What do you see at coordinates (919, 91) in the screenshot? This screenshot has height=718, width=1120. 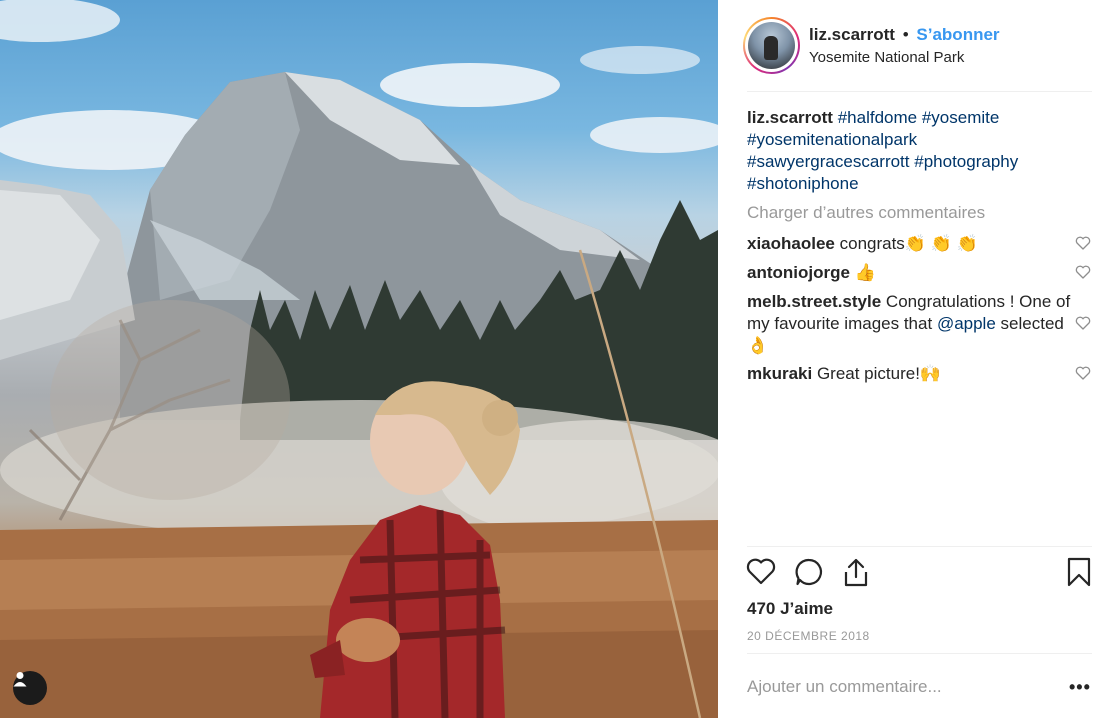 I see `header-divider` at bounding box center [919, 91].